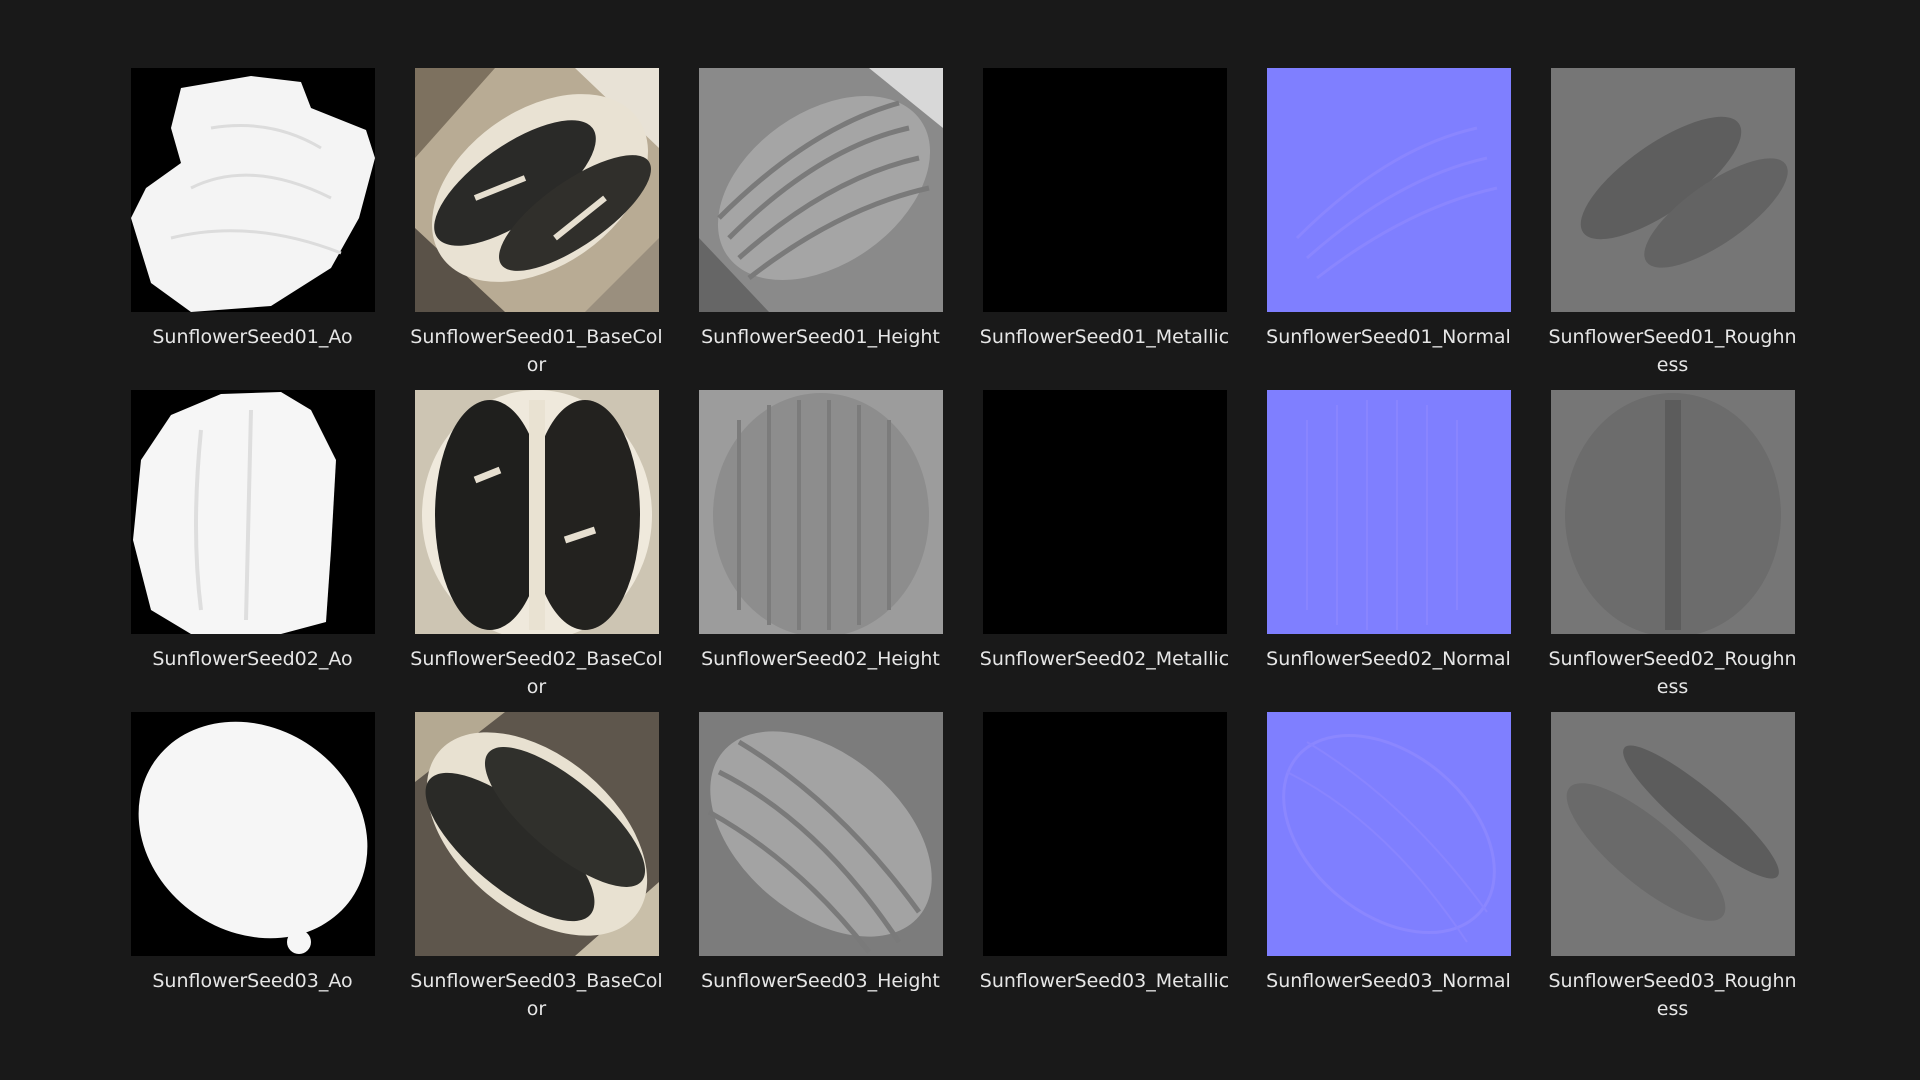  I want to click on file-name-label: SunflowerSeed03_Roughness, so click(1672, 995).